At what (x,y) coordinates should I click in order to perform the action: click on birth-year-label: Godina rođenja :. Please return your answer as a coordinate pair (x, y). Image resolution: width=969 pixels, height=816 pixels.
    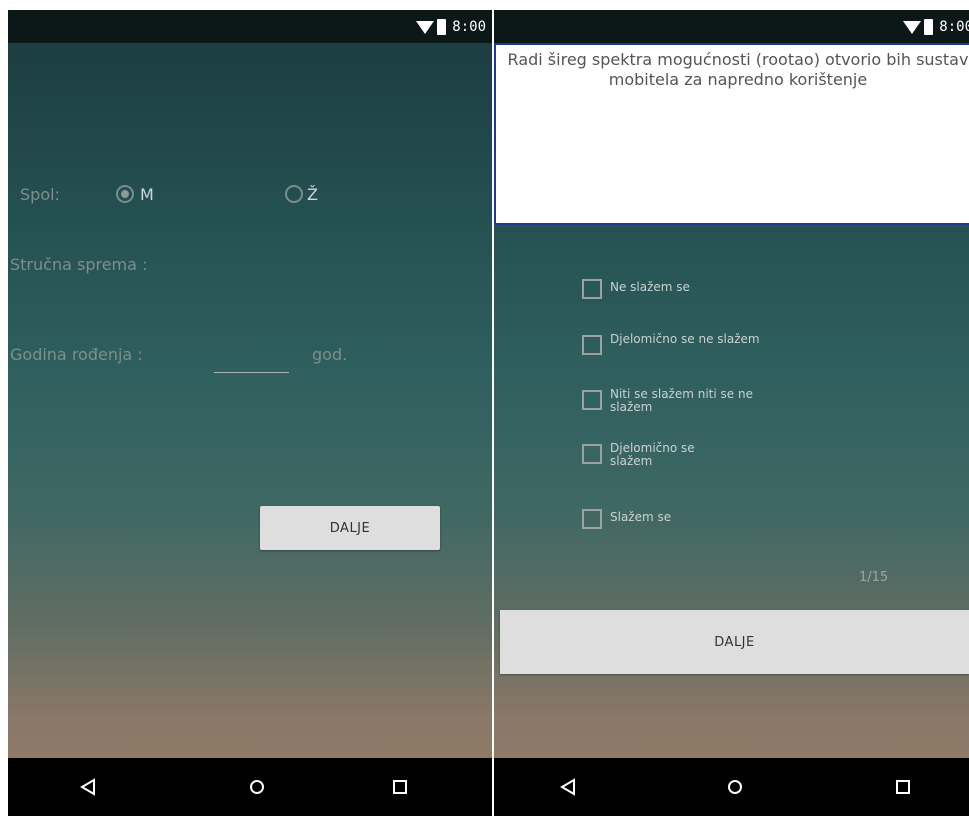
    Looking at the image, I should click on (76, 354).